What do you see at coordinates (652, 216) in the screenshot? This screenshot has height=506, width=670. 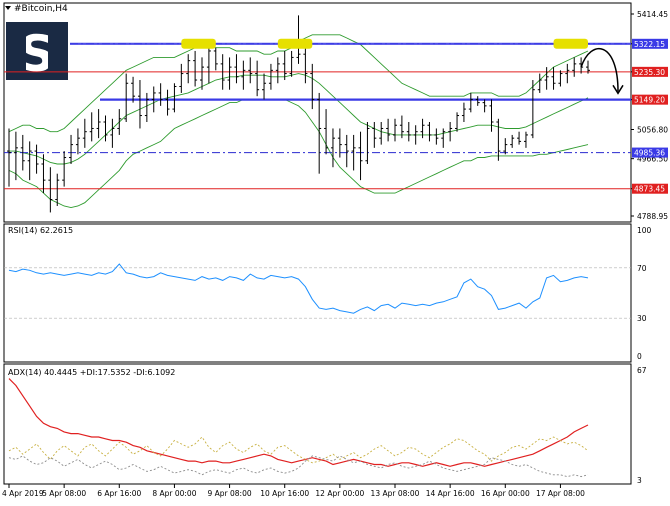 I see `price-tick-label: 4788.95` at bounding box center [652, 216].